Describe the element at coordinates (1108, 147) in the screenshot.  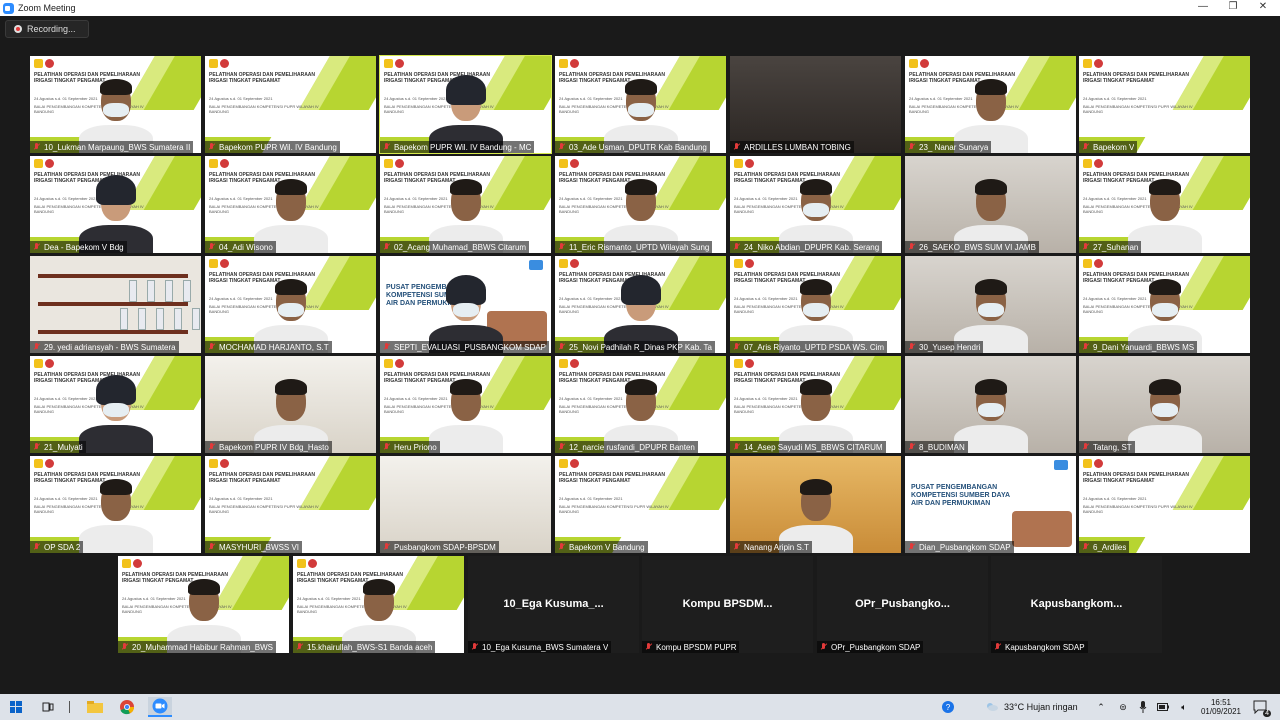
I see `participant-name-tag: Bapekom V` at that location.